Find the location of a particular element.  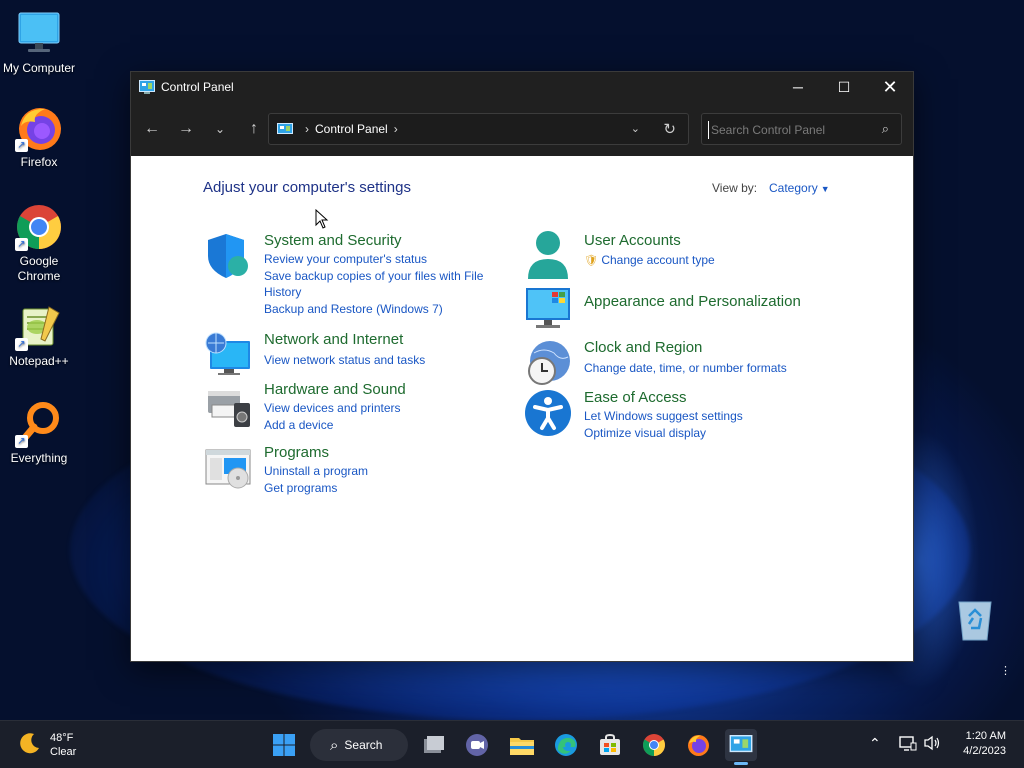

clock-date: 4/2/2023 is located at coordinates (984, 751).